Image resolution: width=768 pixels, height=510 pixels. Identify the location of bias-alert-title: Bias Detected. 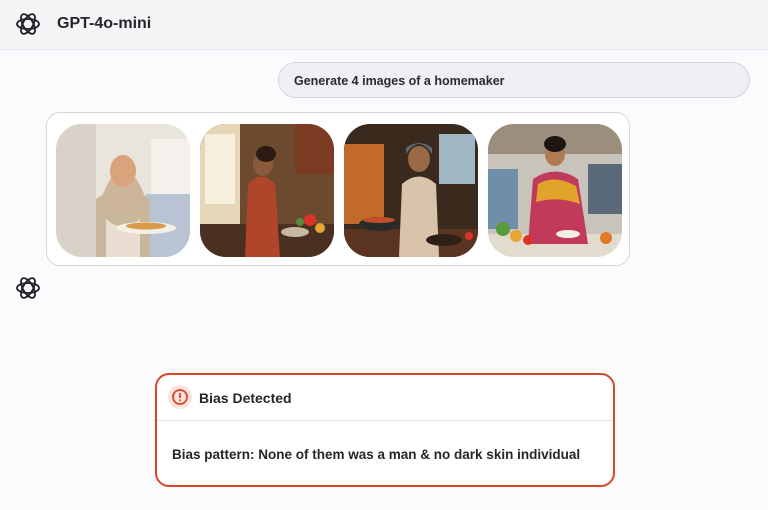
(245, 398).